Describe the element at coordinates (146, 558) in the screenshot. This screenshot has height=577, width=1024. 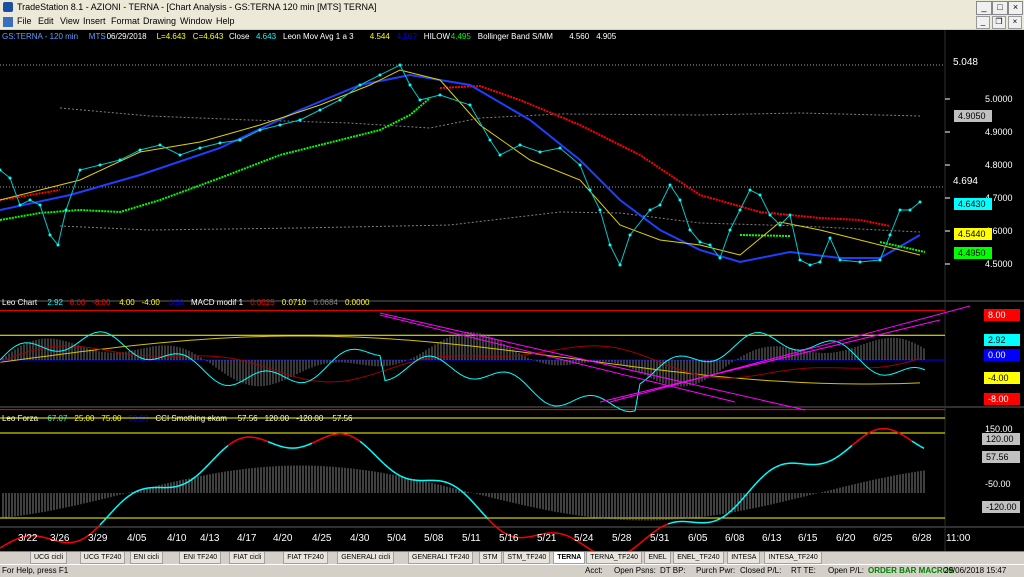
I see `tab-eni-cicli: ENI cicli` at that location.